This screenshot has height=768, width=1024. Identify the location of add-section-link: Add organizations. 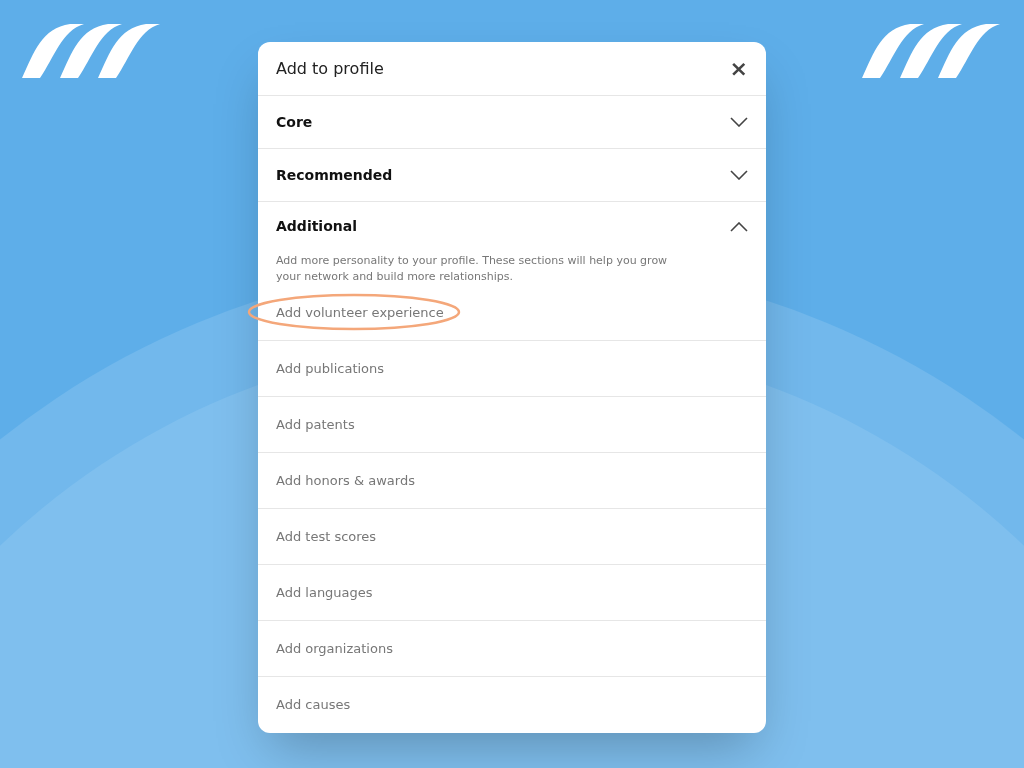
(334, 648).